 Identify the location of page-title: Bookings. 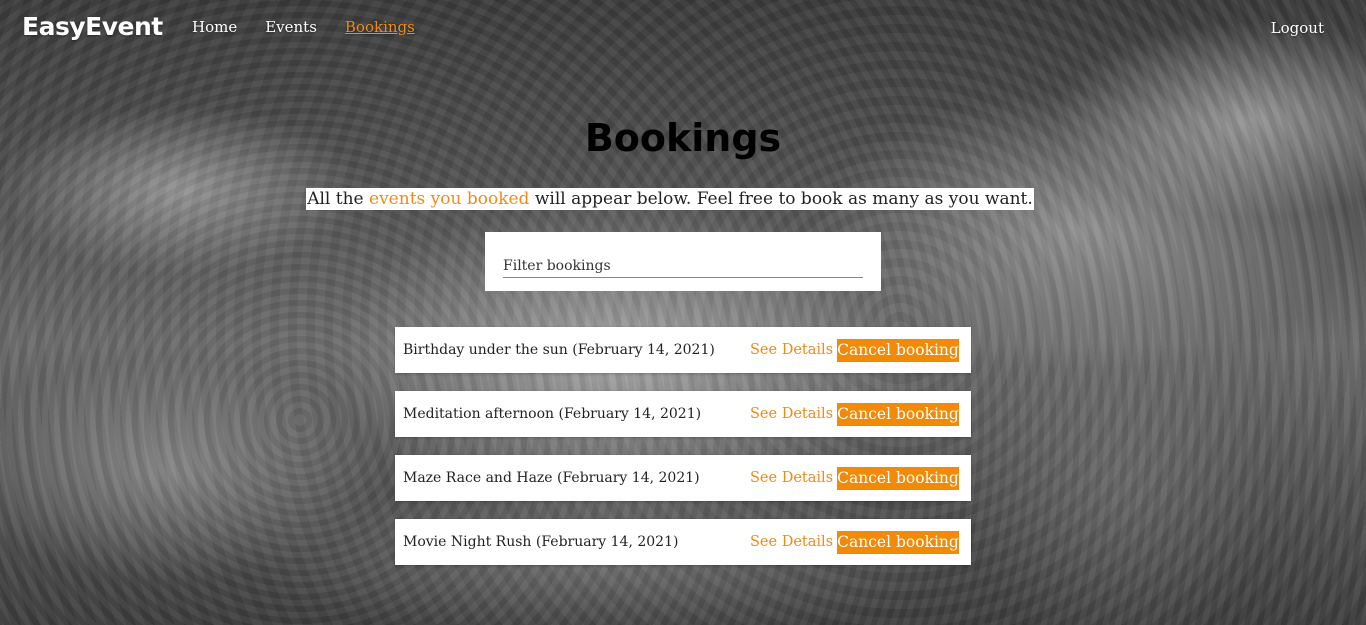
(683, 138).